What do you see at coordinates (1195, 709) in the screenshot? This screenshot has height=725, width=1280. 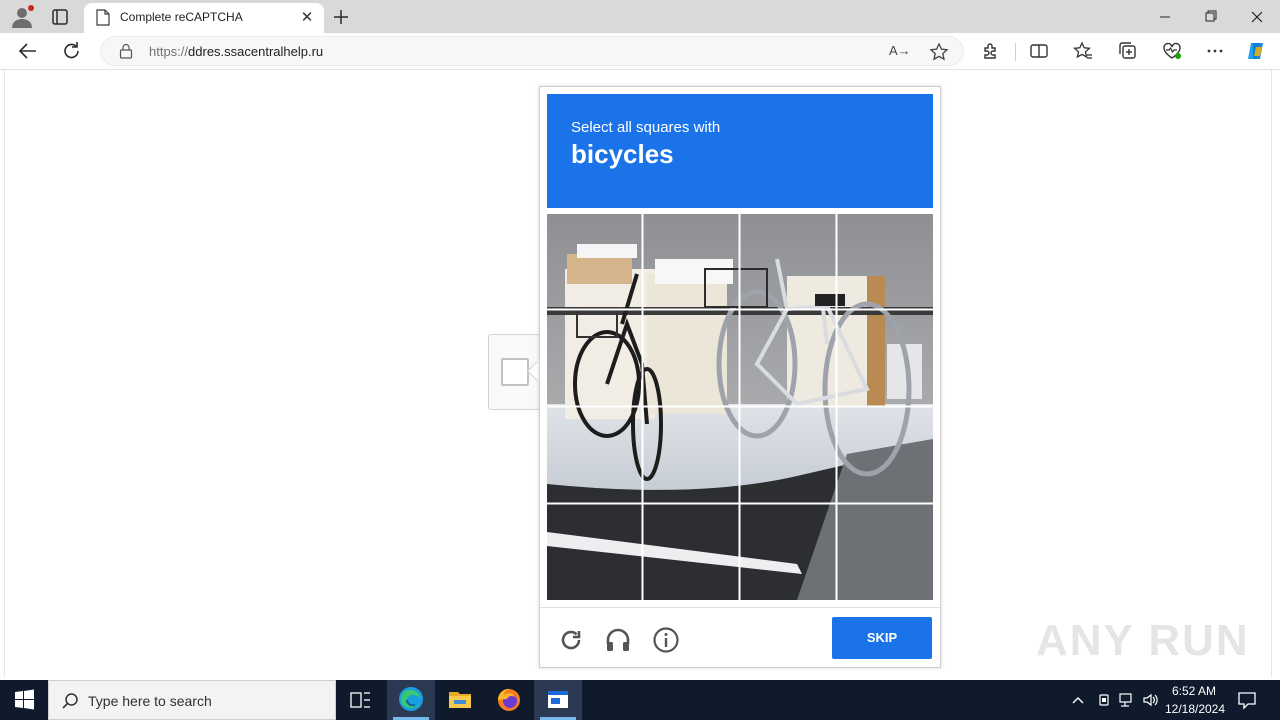 I see `clock-date: 12/18/2024` at bounding box center [1195, 709].